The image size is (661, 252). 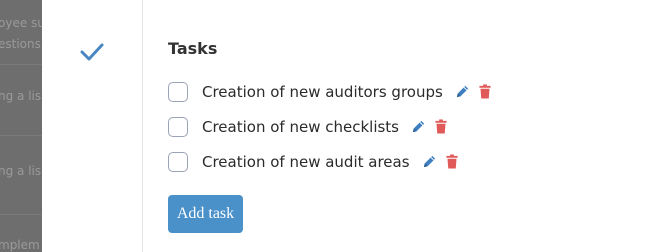 I want to click on task-item: Creation of new checklists, so click(x=330, y=126).